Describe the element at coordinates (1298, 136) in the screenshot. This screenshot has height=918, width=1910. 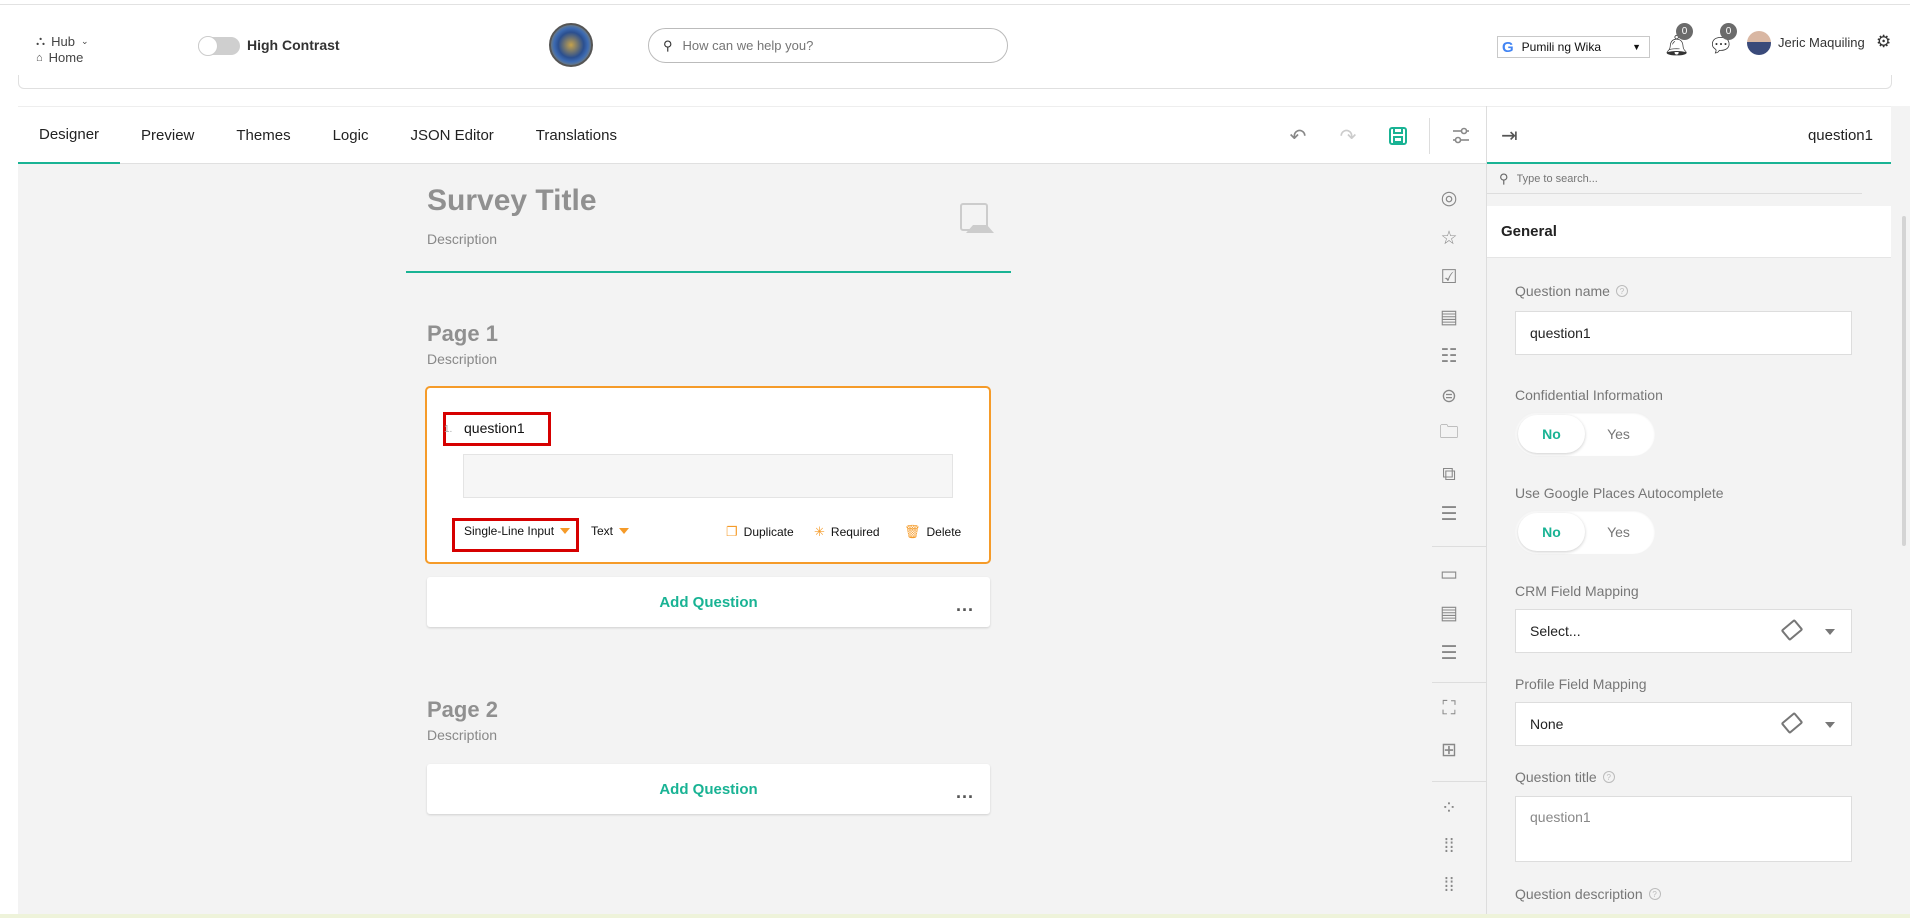
I see `undo-icon: ↶` at that location.